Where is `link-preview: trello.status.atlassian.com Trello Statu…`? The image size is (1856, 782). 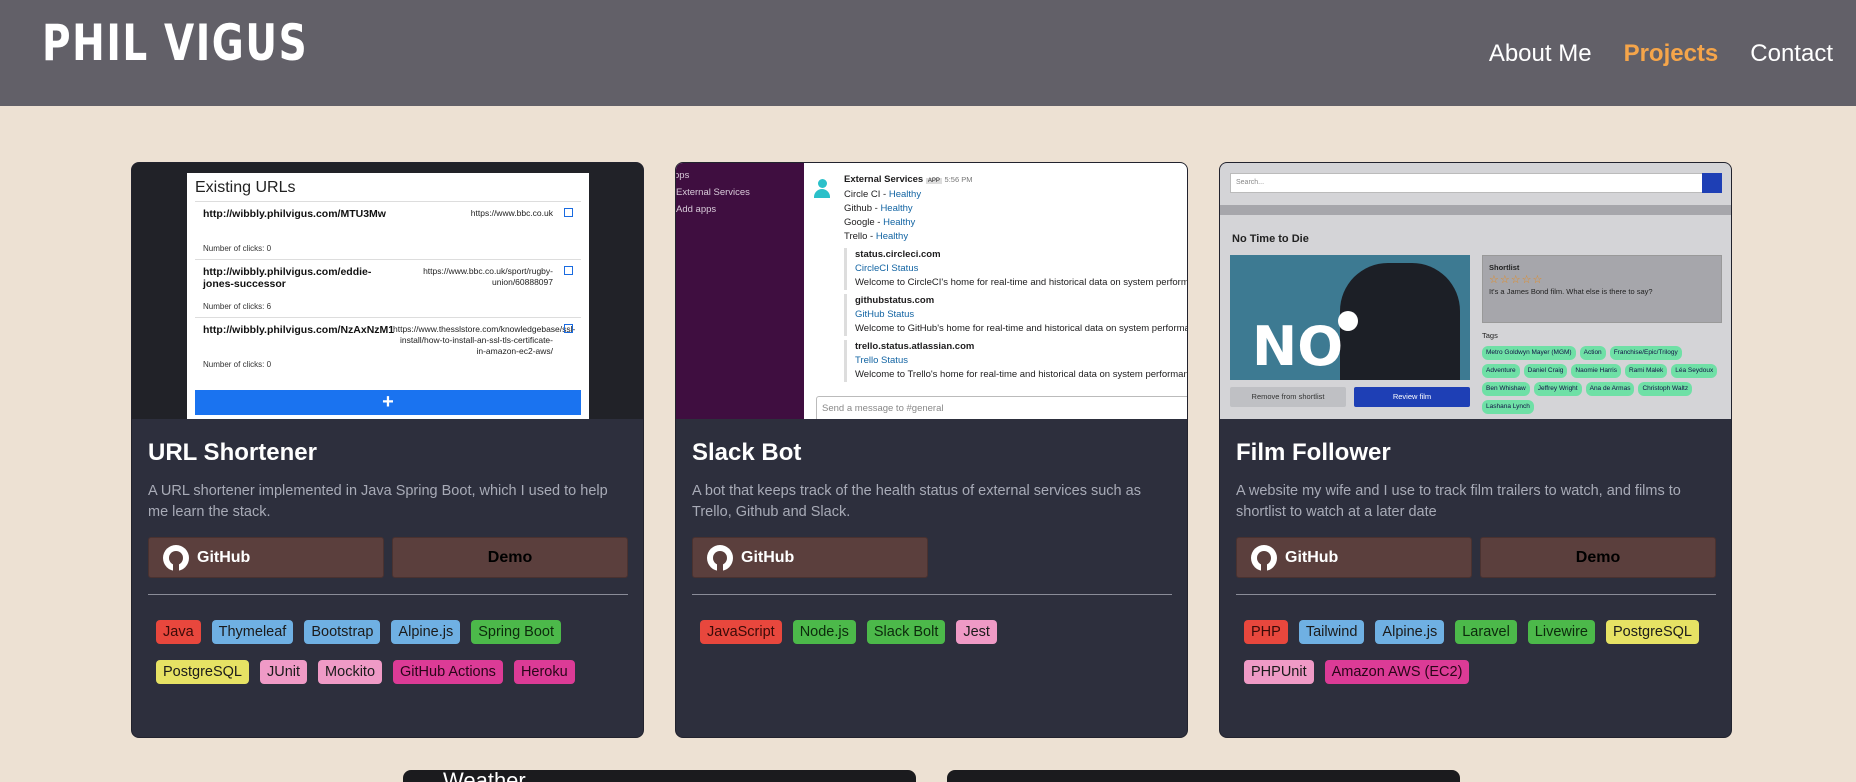
link-preview: trello.status.atlassian.com Trello Statu… is located at coordinates (1015, 361).